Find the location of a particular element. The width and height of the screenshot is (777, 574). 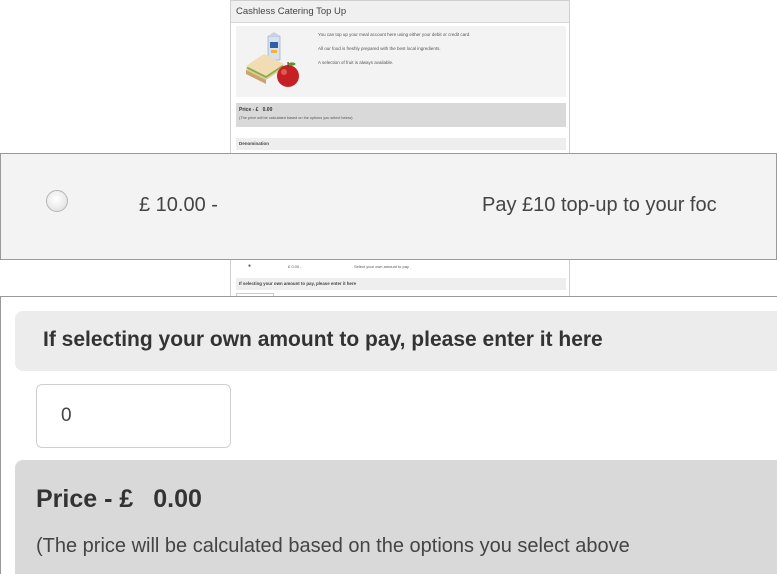

radio-button-icon is located at coordinates (57, 201).